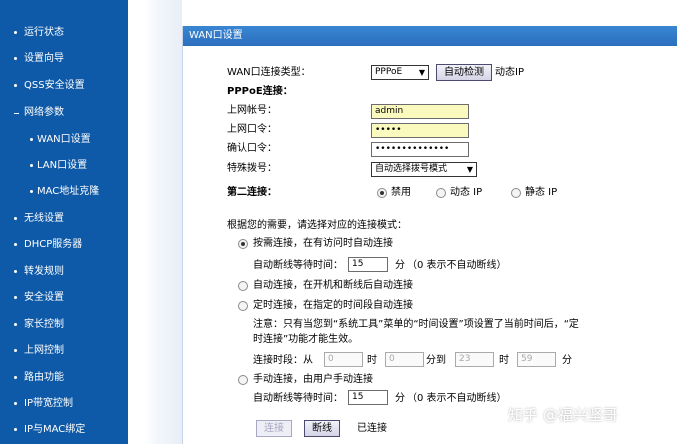 This screenshot has width=677, height=444. What do you see at coordinates (436, 360) in the screenshot?
I see `period-min-to-label: 分到` at bounding box center [436, 360].